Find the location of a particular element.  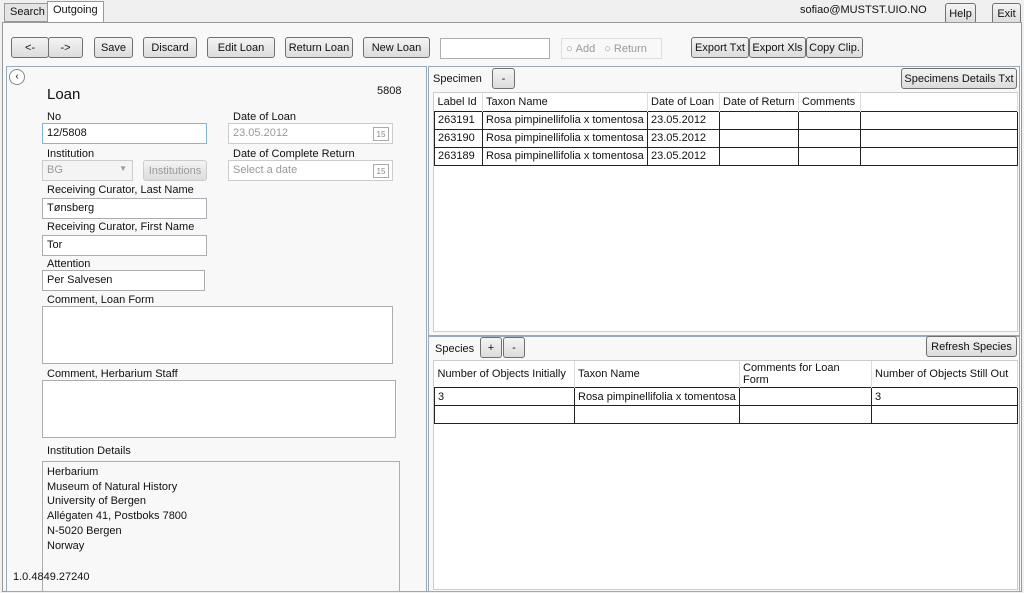

search-input is located at coordinates (495, 48).